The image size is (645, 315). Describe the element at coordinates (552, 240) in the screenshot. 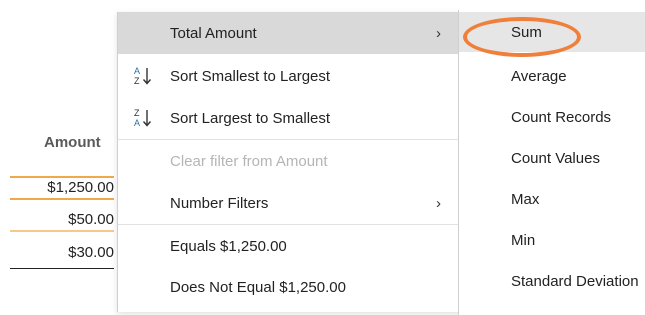

I see `submenu-item-min: Min` at that location.